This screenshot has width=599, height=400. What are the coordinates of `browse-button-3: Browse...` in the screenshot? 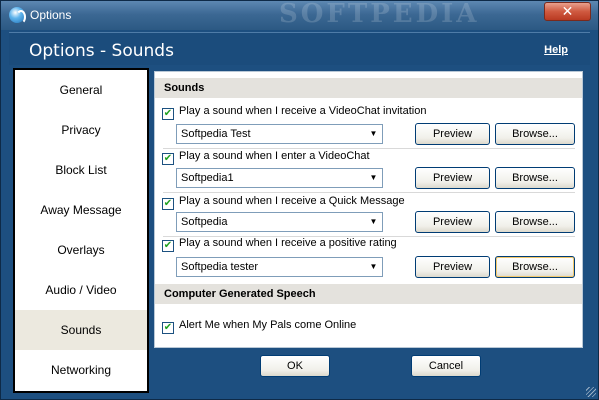 It's located at (535, 222).